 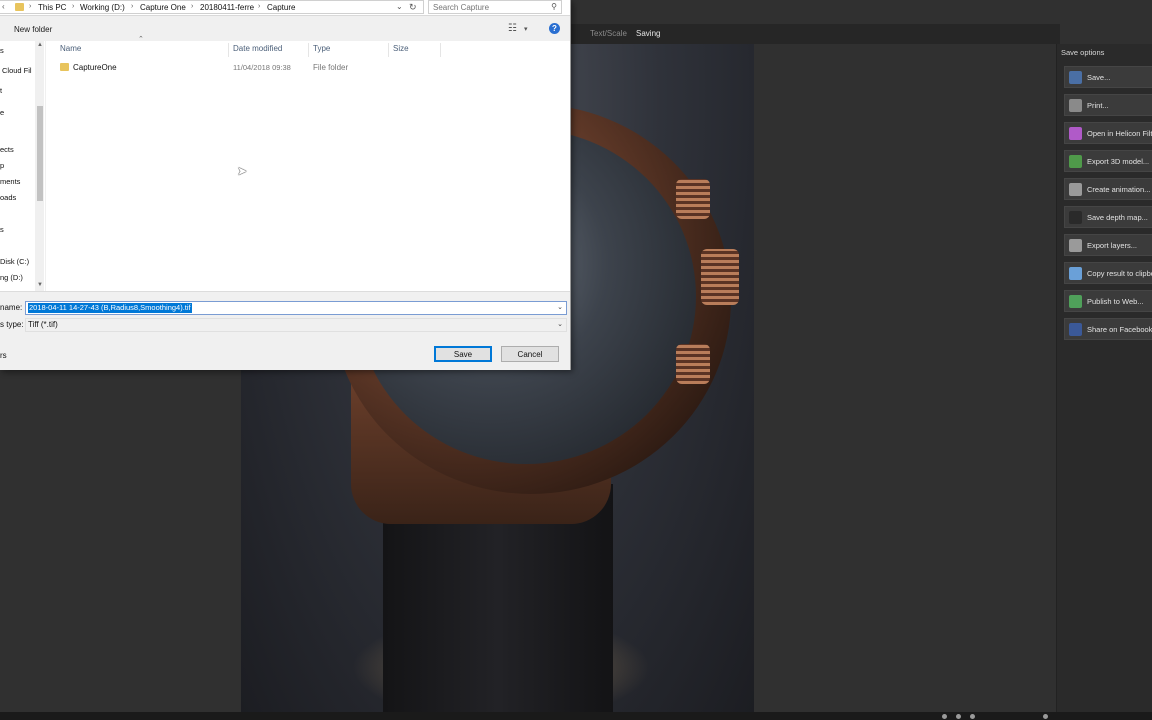 I want to click on save-option-open-helicon-filter-button: Open in Helicon Filter, so click(x=1108, y=133).